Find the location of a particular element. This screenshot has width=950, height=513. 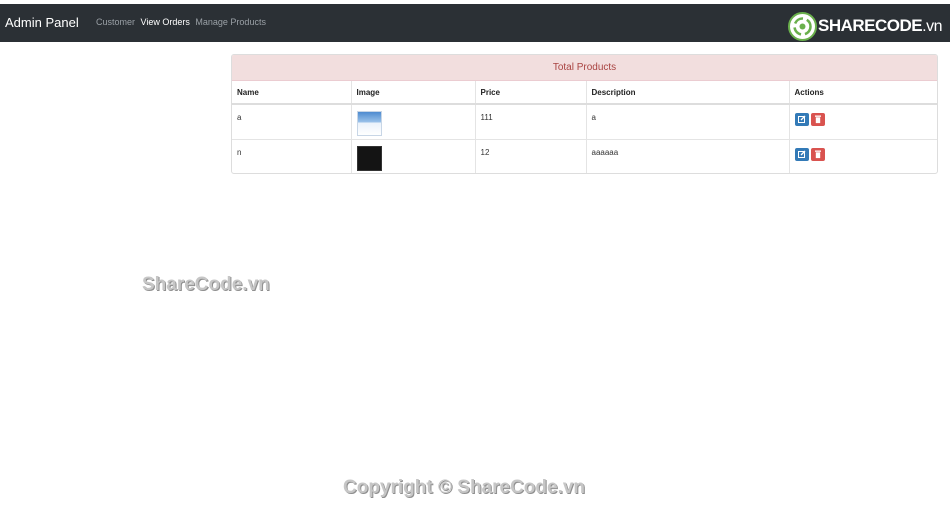

table-header-row: Name Image Price Description Actions is located at coordinates (584, 93).